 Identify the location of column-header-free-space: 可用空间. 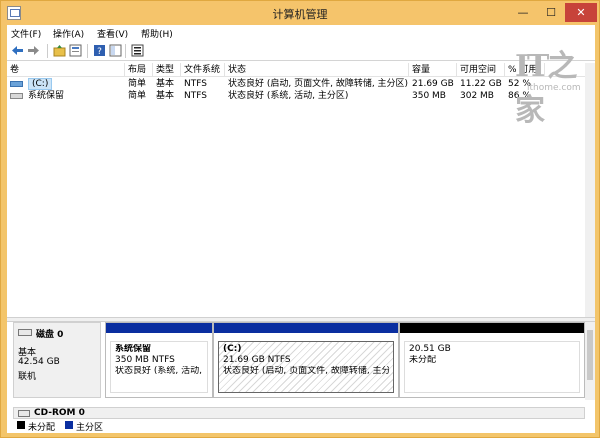
(481, 70).